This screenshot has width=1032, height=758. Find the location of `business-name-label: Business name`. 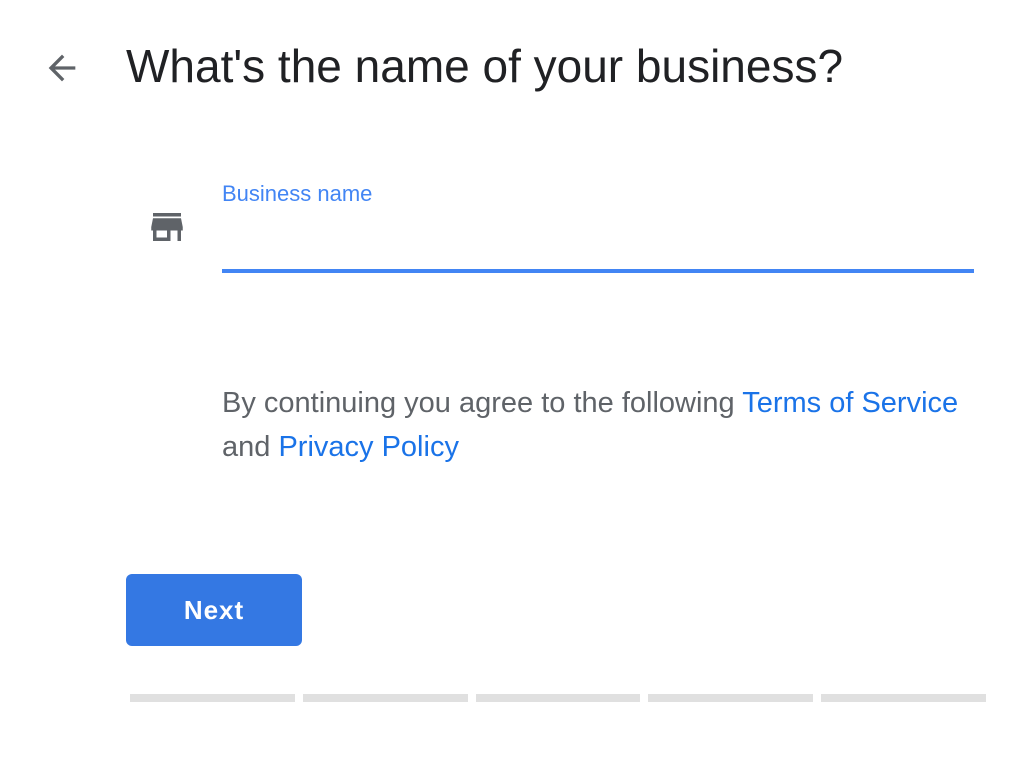

business-name-label: Business name is located at coordinates (297, 193).